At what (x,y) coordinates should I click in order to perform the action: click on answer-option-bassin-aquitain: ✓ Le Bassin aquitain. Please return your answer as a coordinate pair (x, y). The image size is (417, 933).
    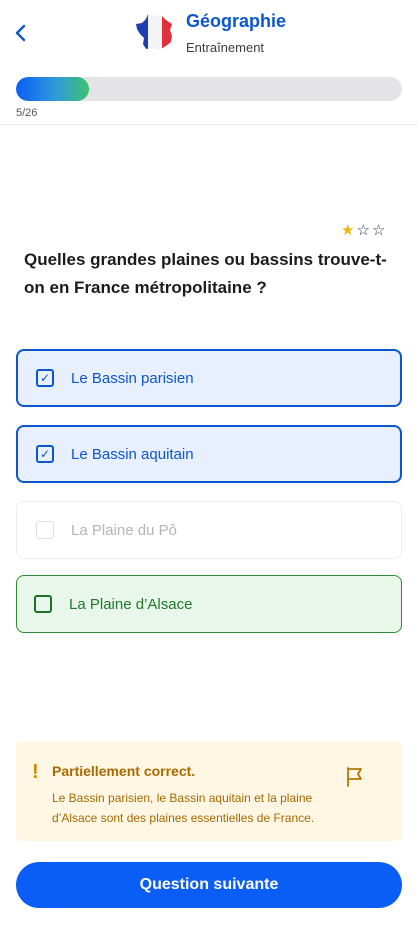
    Looking at the image, I should click on (209, 454).